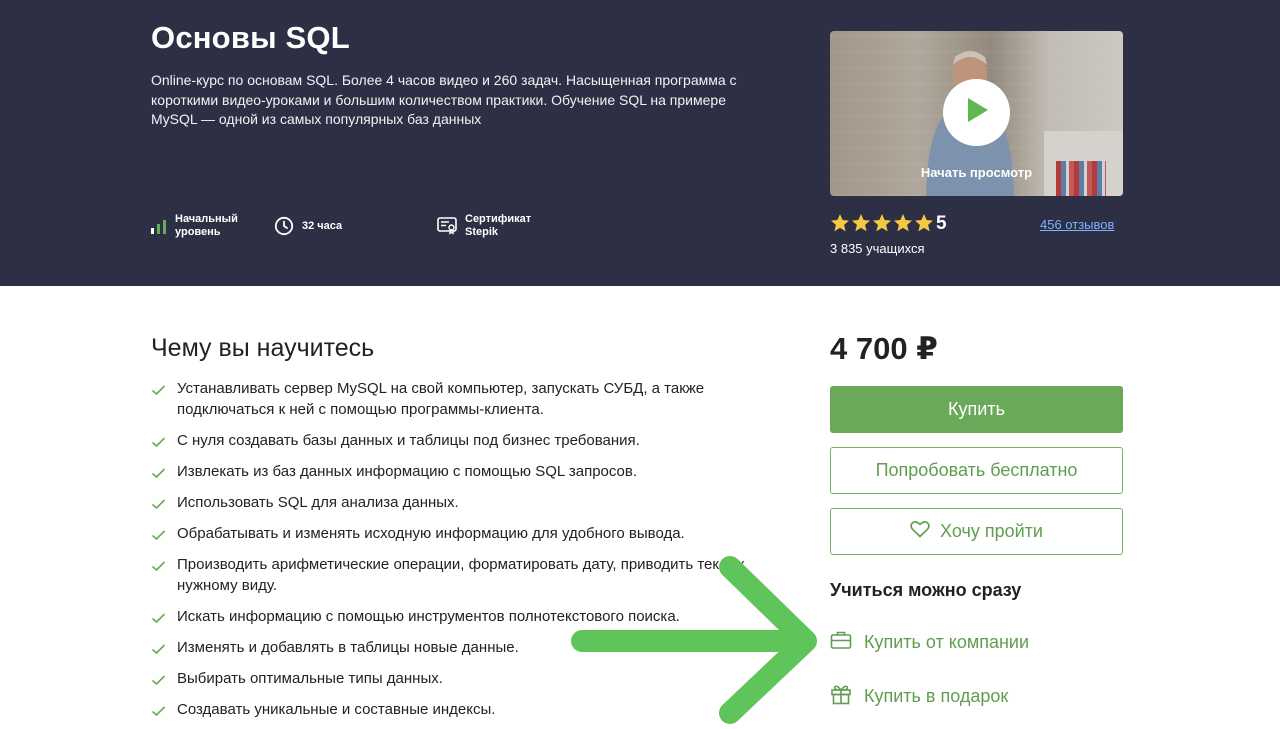  What do you see at coordinates (1077, 224) in the screenshot?
I see `reviews-link: 456 отзывов` at bounding box center [1077, 224].